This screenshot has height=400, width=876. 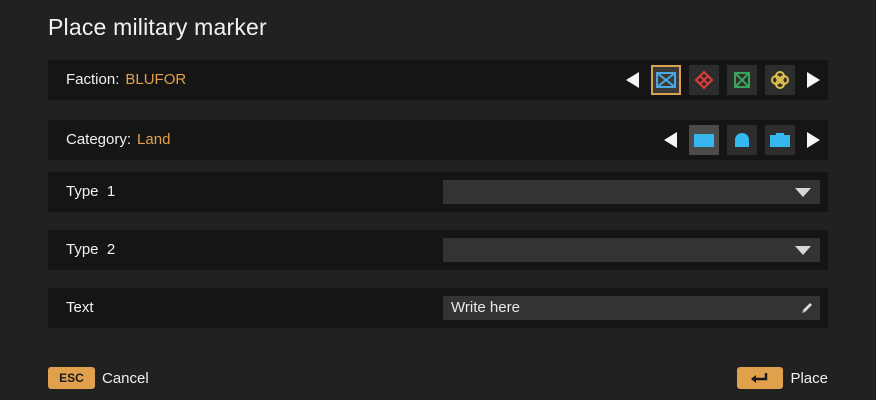 What do you see at coordinates (91, 191) in the screenshot?
I see `type1-label: Type 1` at bounding box center [91, 191].